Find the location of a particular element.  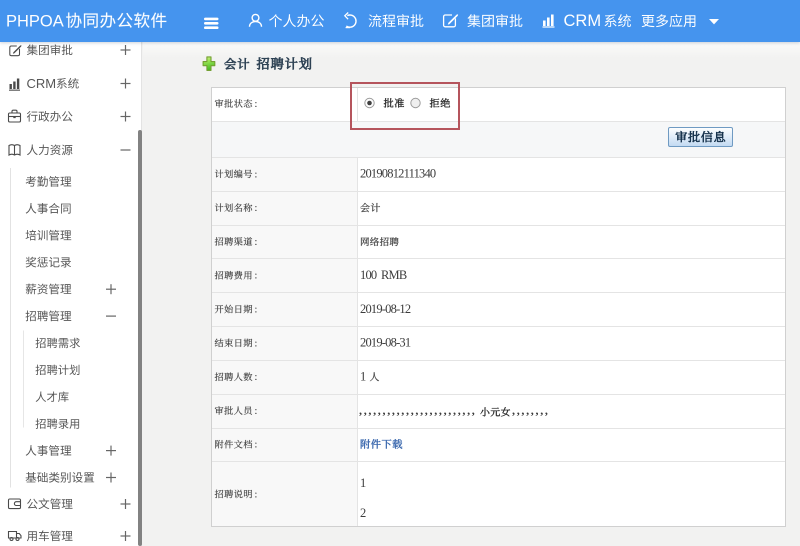

svg-text: 100 RMB is located at coordinates (383, 275).